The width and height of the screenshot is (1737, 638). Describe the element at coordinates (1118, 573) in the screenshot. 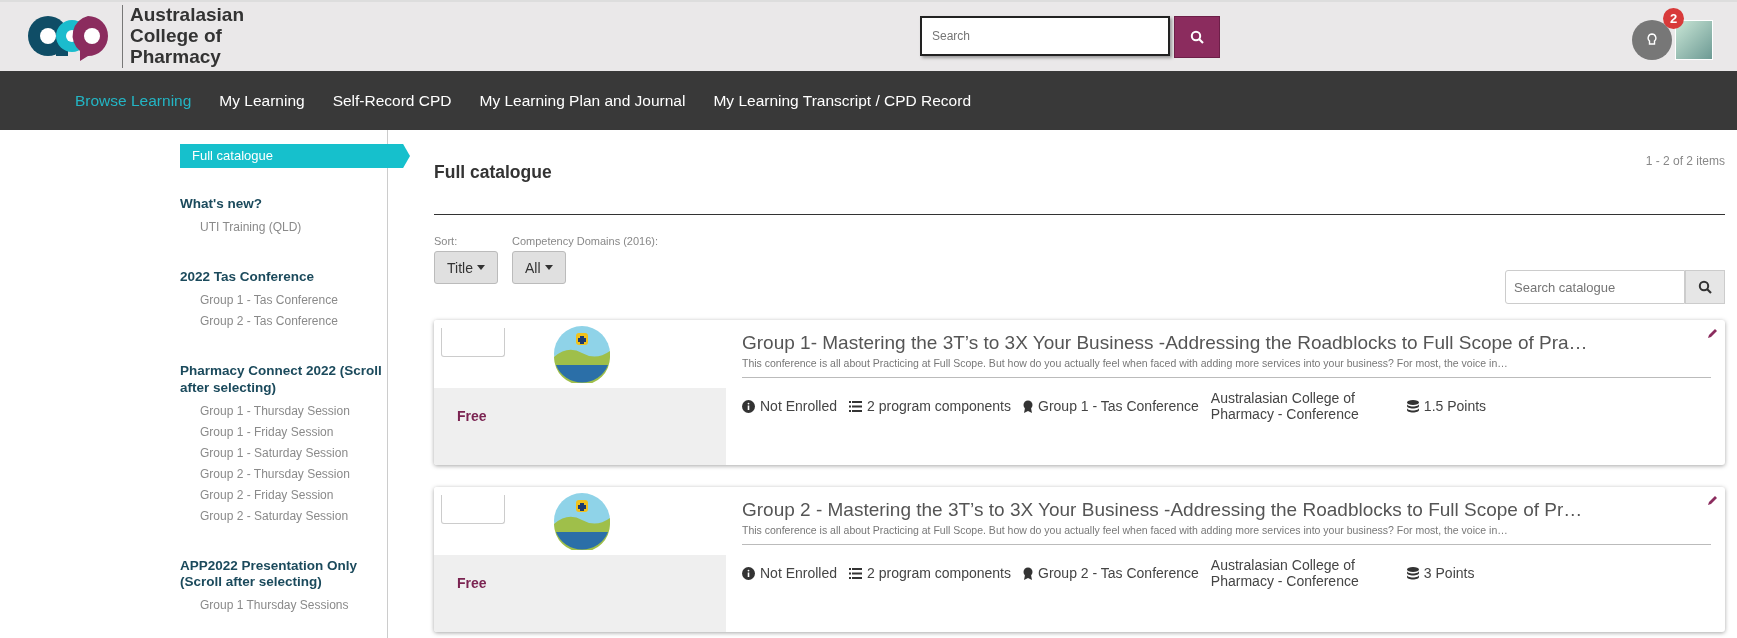

I see `course-group: Group 2 - Tas Conference` at that location.